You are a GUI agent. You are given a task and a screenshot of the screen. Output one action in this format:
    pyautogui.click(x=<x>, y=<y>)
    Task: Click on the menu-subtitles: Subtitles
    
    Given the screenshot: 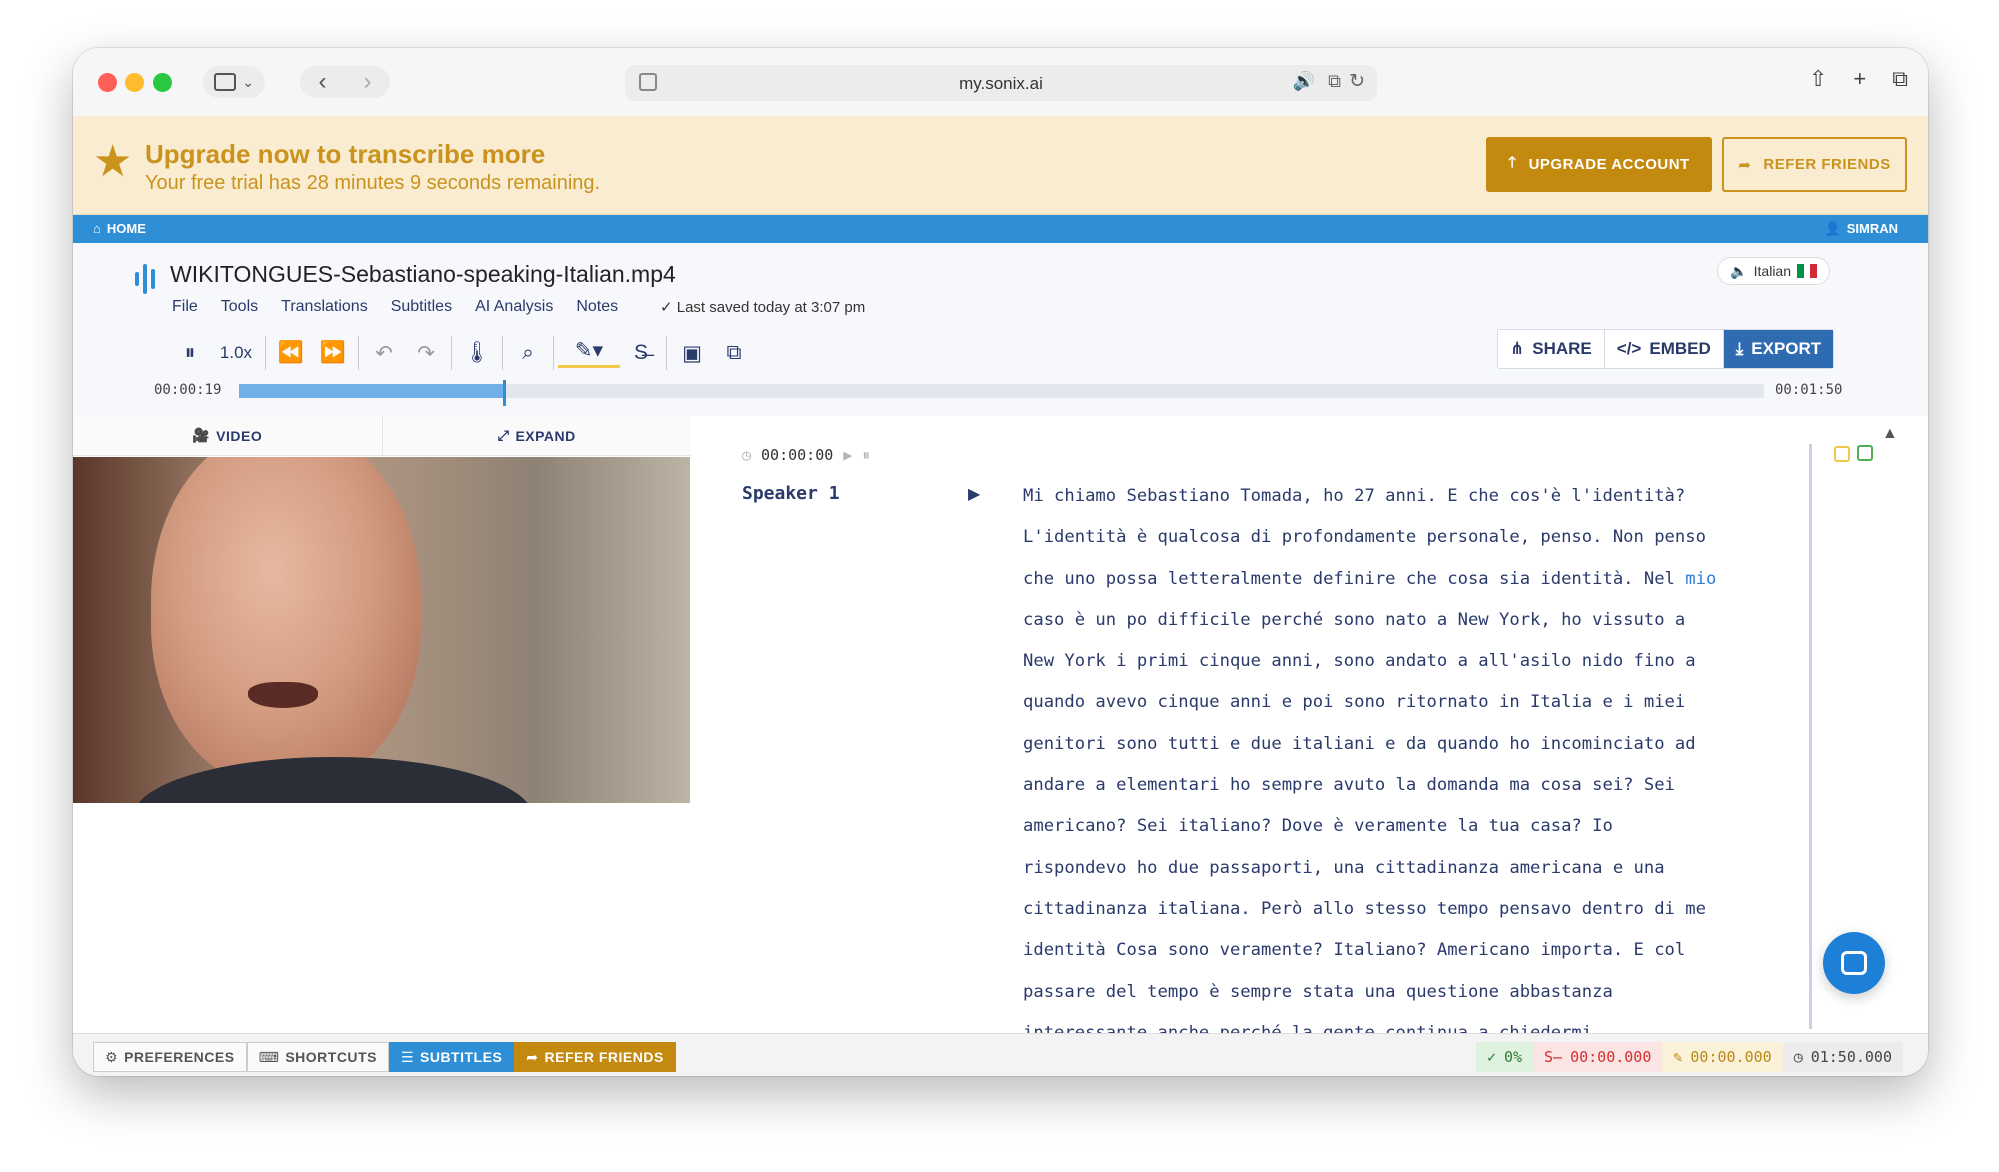 What is the action you would take?
    pyautogui.click(x=421, y=307)
    